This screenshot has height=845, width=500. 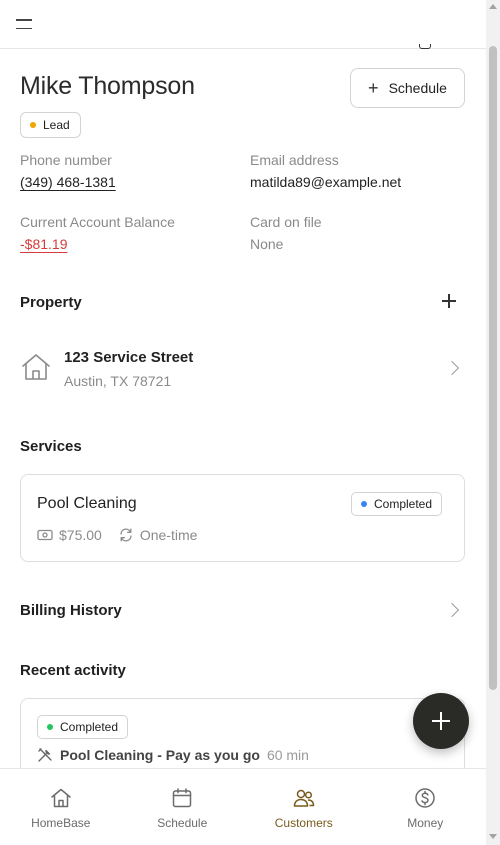 What do you see at coordinates (71, 610) in the screenshot?
I see `billing-section-title: Billing History` at bounding box center [71, 610].